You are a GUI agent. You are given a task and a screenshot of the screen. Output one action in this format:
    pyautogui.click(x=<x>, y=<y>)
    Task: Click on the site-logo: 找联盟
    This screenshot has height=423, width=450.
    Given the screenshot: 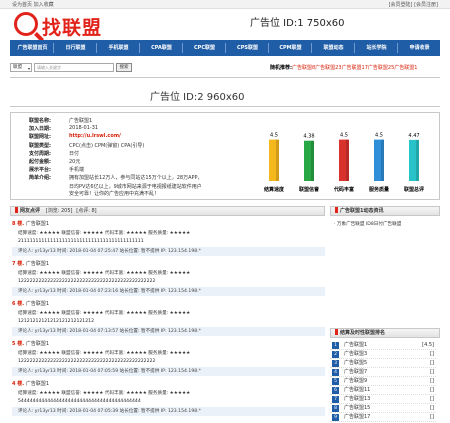 What is the action you would take?
    pyautogui.click(x=67, y=25)
    